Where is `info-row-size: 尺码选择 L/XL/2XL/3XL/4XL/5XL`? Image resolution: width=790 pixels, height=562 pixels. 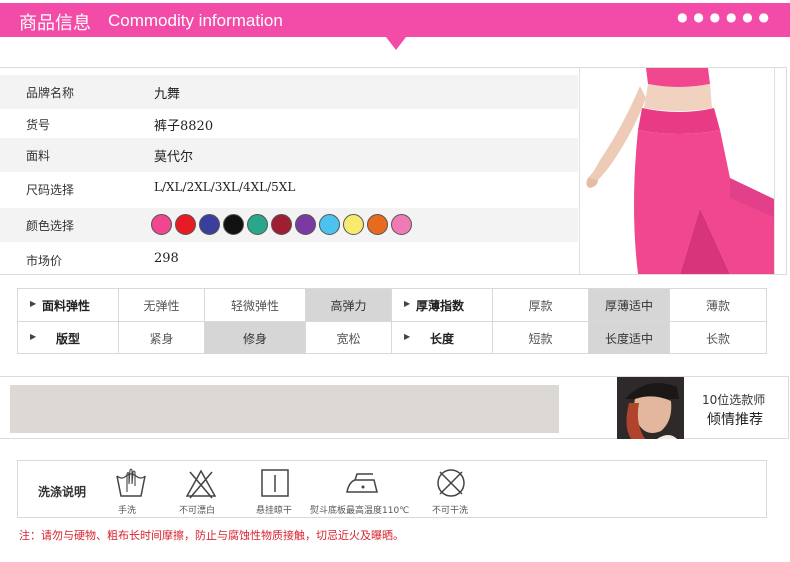 info-row-size: 尺码选择 L/XL/2XL/3XL/4XL/5XL is located at coordinates (289, 189).